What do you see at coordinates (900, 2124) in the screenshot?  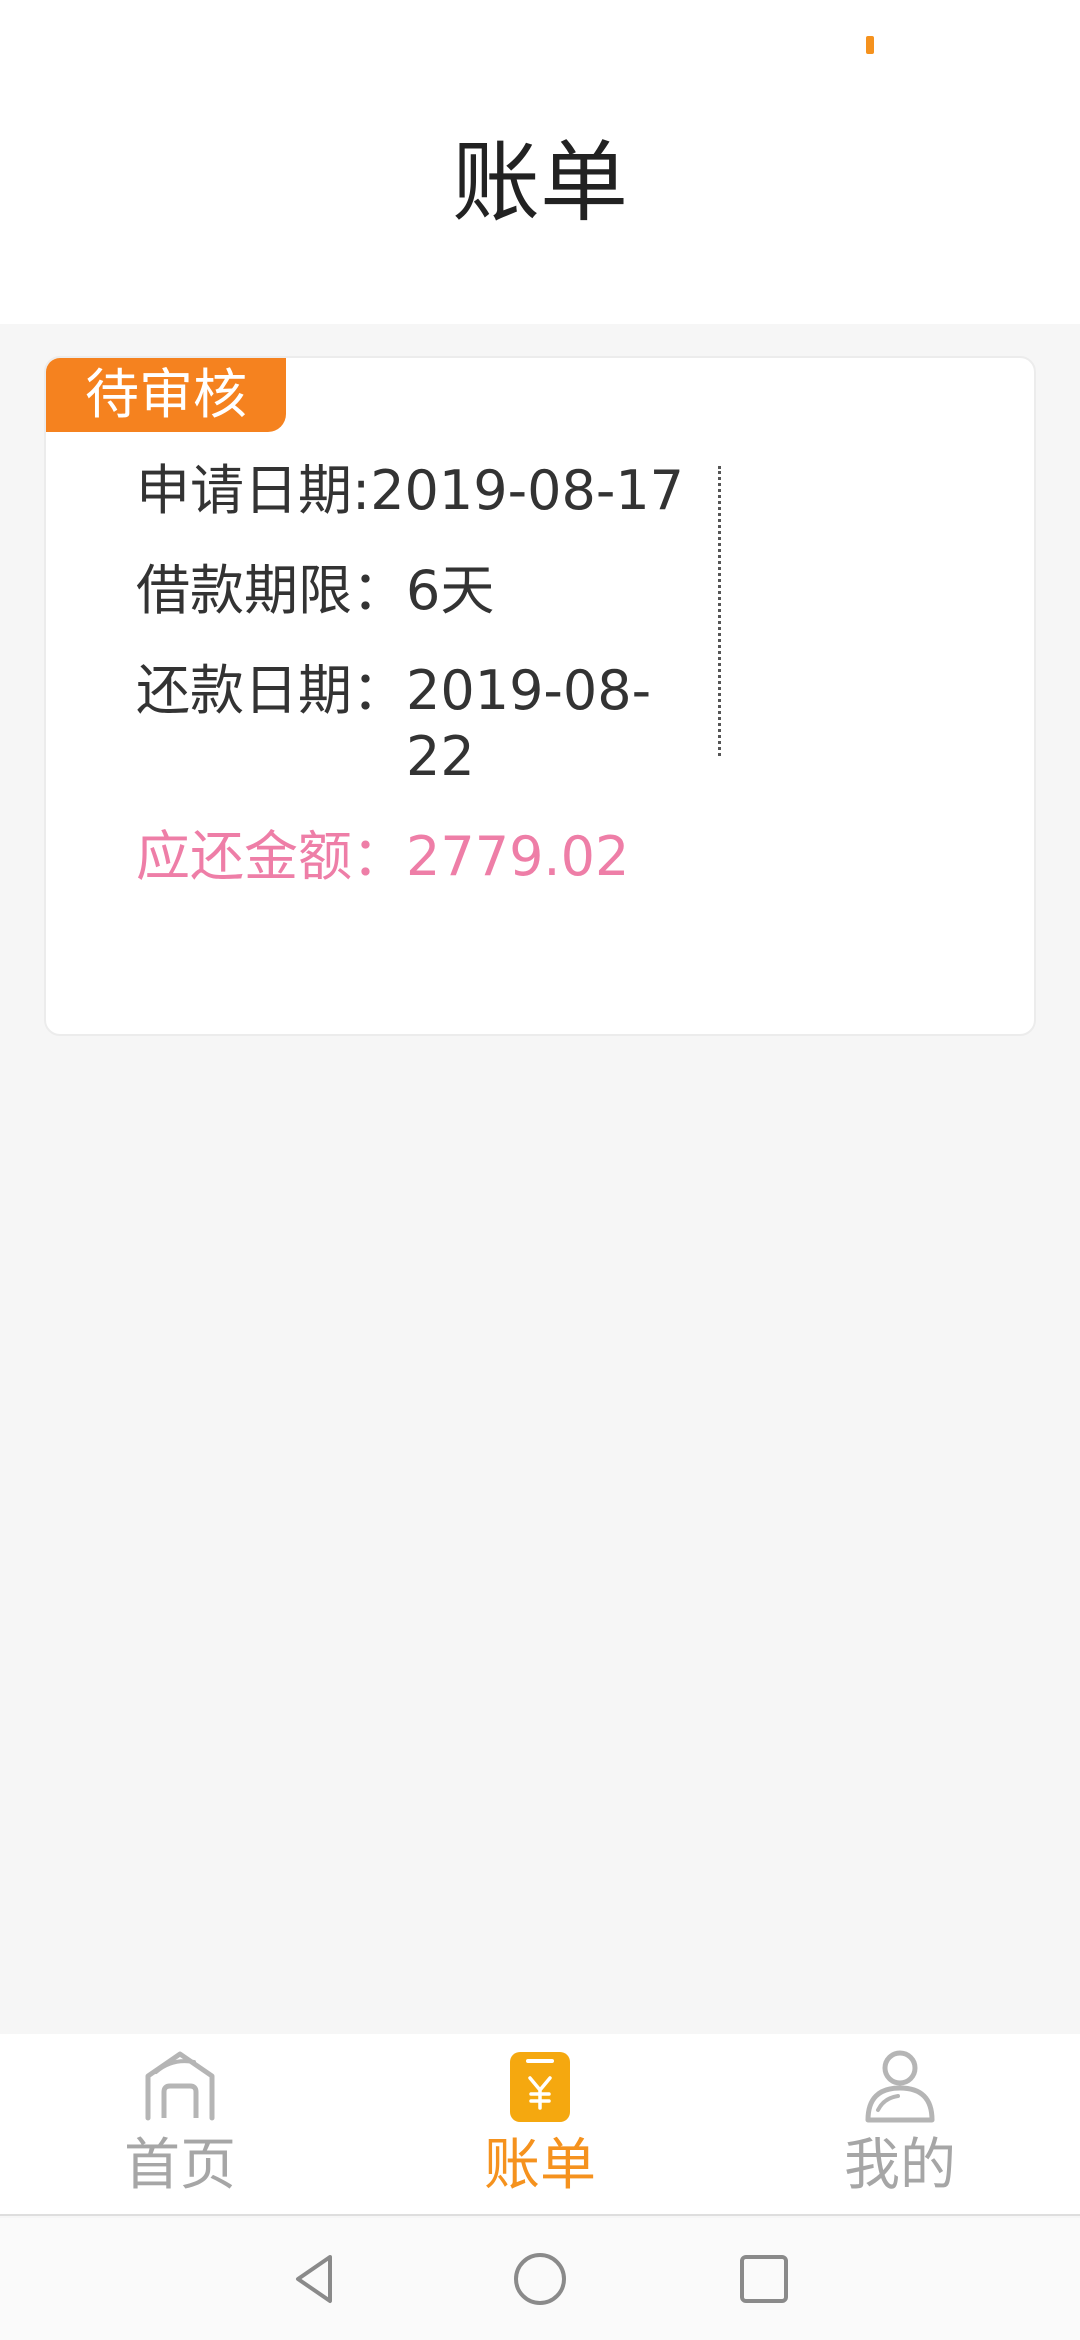 I see `tab-mine: 我的` at bounding box center [900, 2124].